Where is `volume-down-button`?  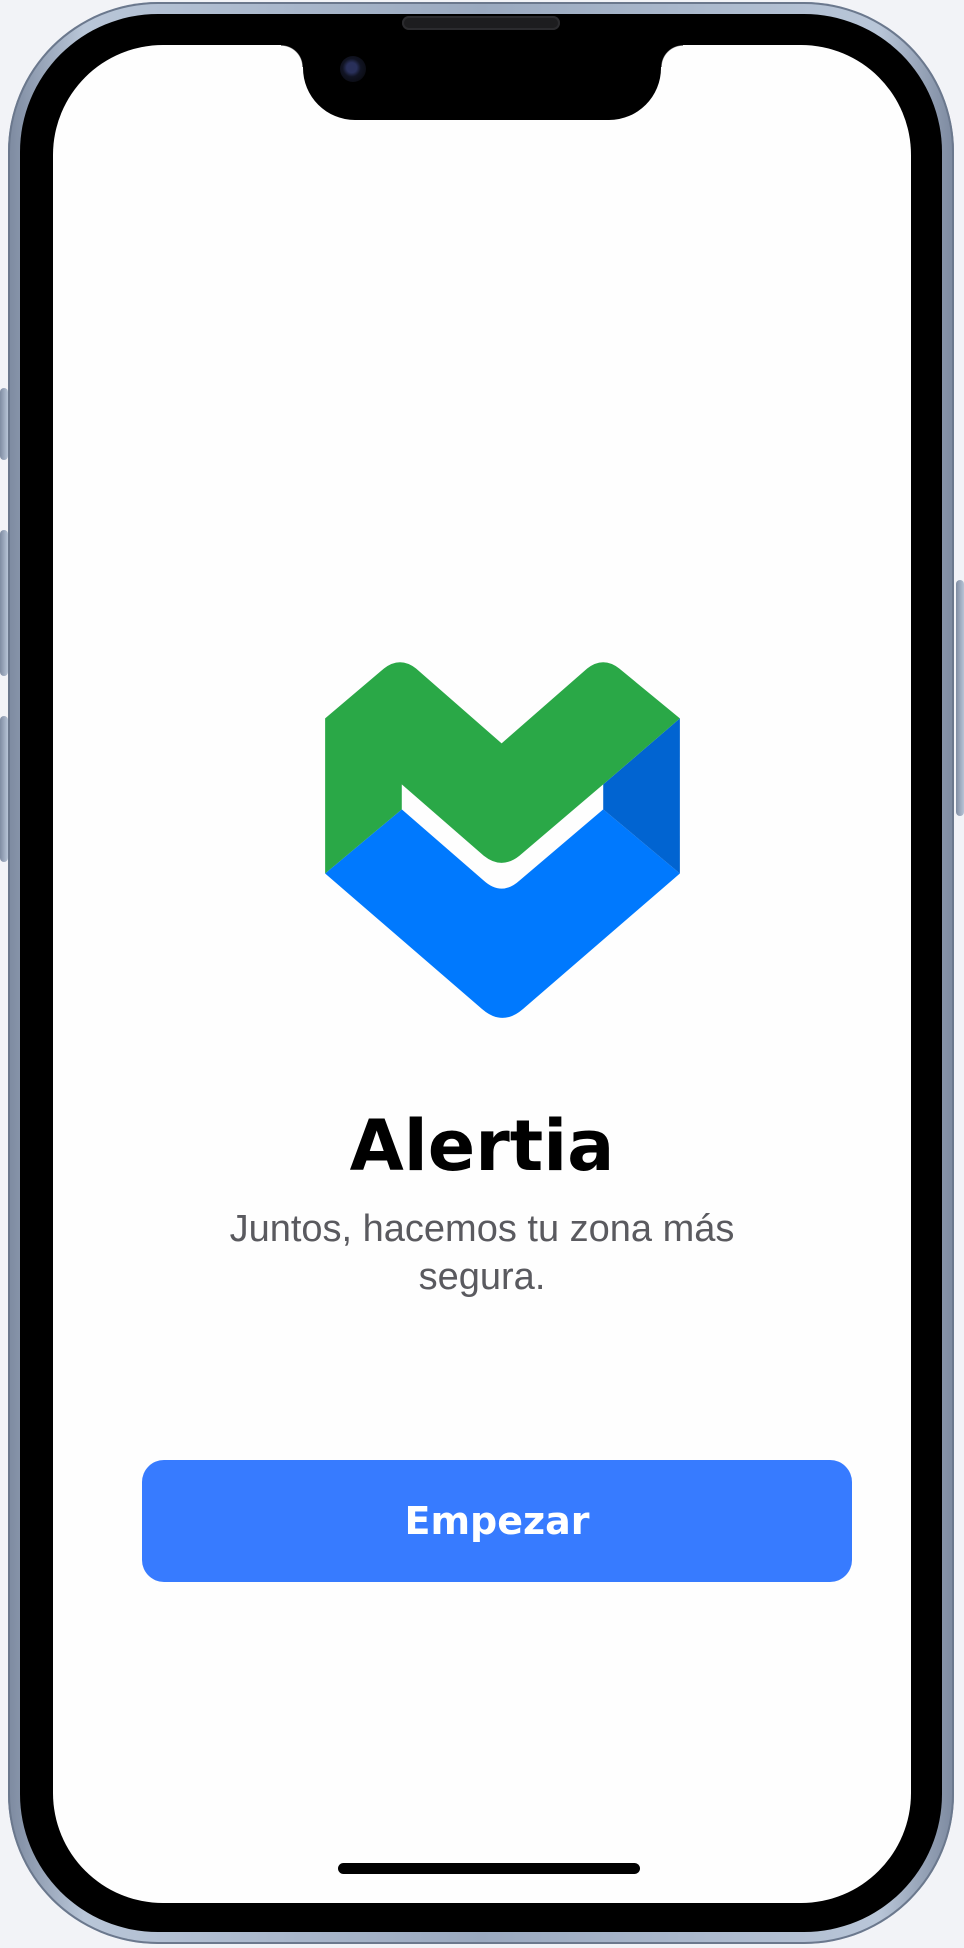
volume-down-button is located at coordinates (4, 789).